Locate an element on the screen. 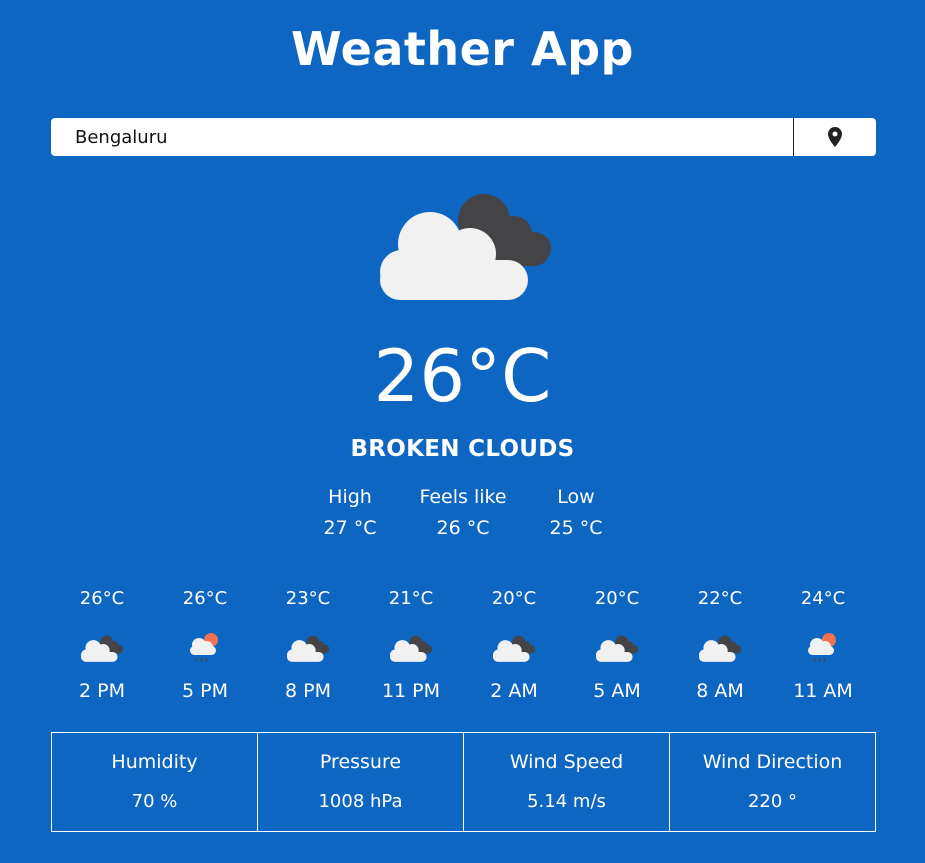  wind-speed-label: Wind Speed is located at coordinates (566, 762).